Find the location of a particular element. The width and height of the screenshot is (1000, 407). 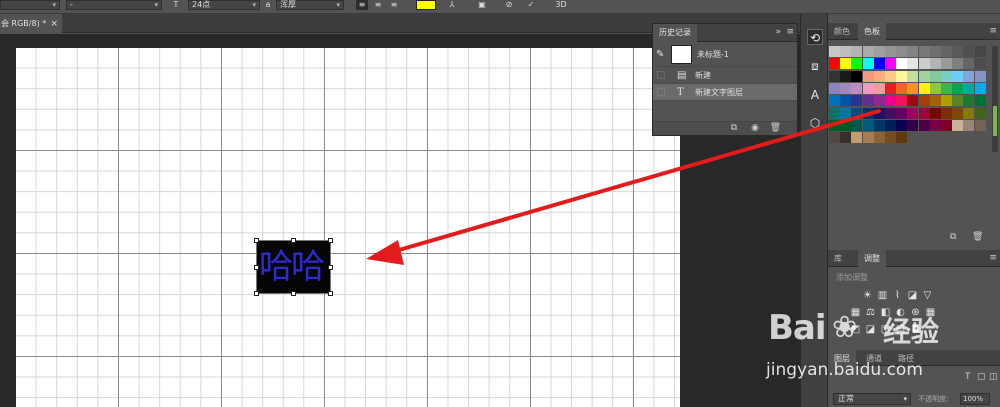

filter-smart-object-icon: ◫ is located at coordinates (993, 377).